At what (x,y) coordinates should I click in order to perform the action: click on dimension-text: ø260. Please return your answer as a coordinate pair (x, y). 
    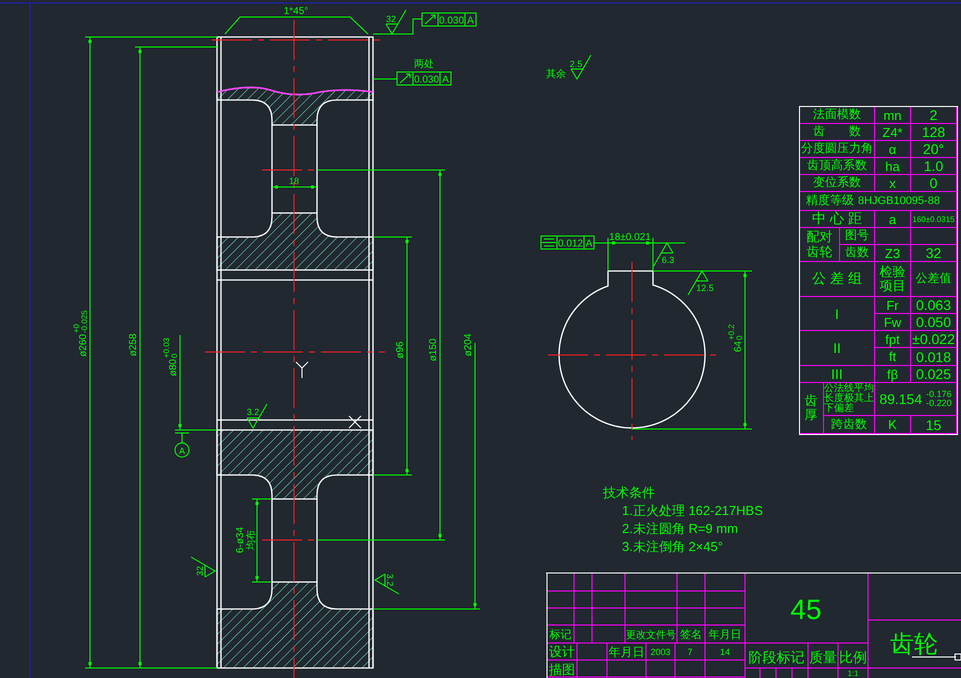
    Looking at the image, I should click on (83, 345).